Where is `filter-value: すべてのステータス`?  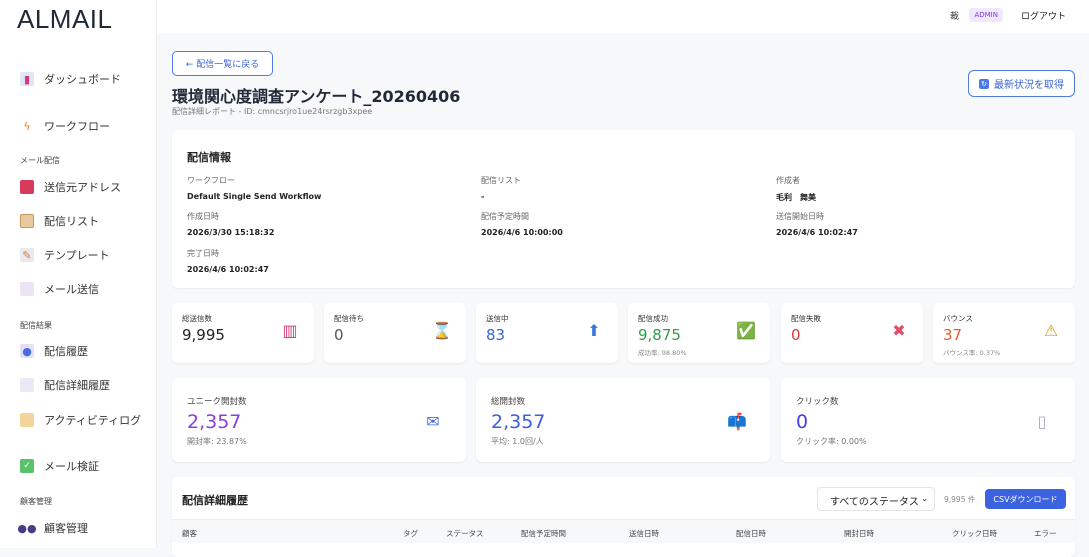 filter-value: すべてのステータス is located at coordinates (874, 502).